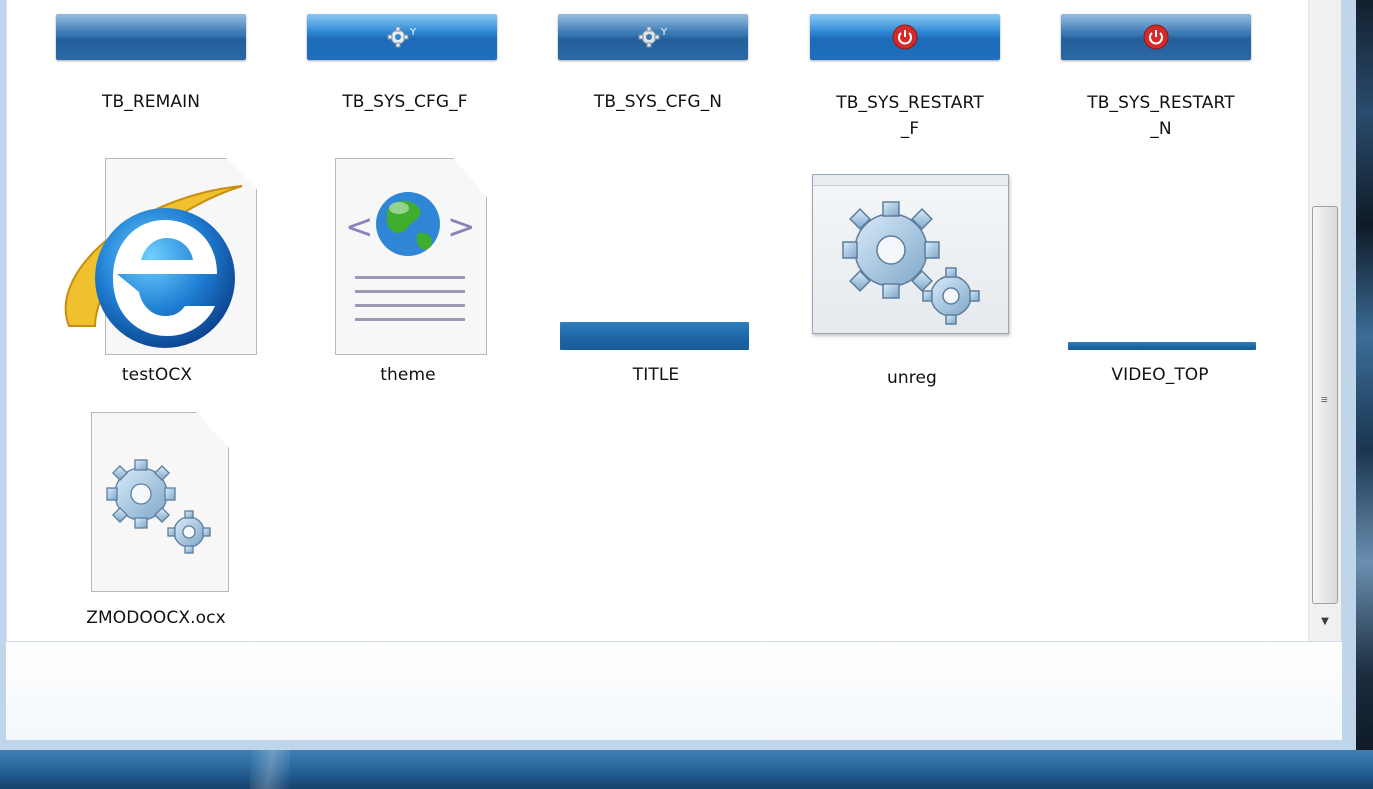  What do you see at coordinates (1364, 375) in the screenshot?
I see `desktop-wallpaper` at bounding box center [1364, 375].